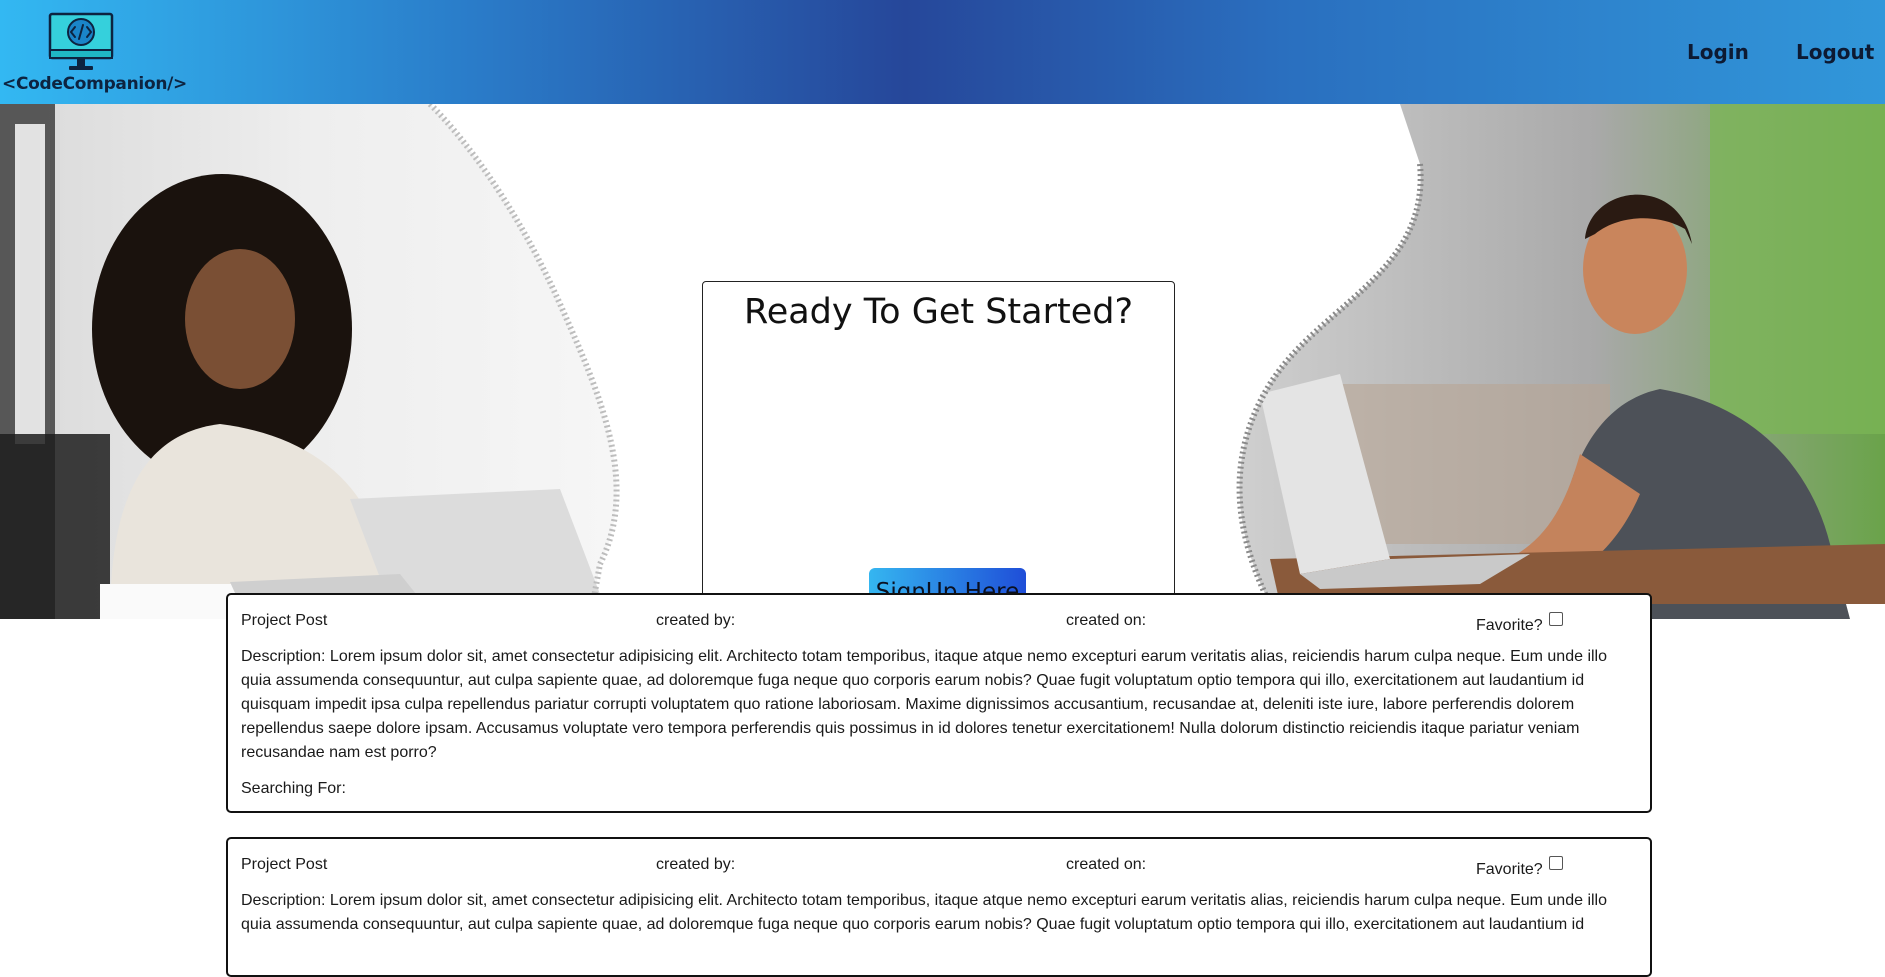  I want to click on post-searching-for-label: Searching For:, so click(293, 788).